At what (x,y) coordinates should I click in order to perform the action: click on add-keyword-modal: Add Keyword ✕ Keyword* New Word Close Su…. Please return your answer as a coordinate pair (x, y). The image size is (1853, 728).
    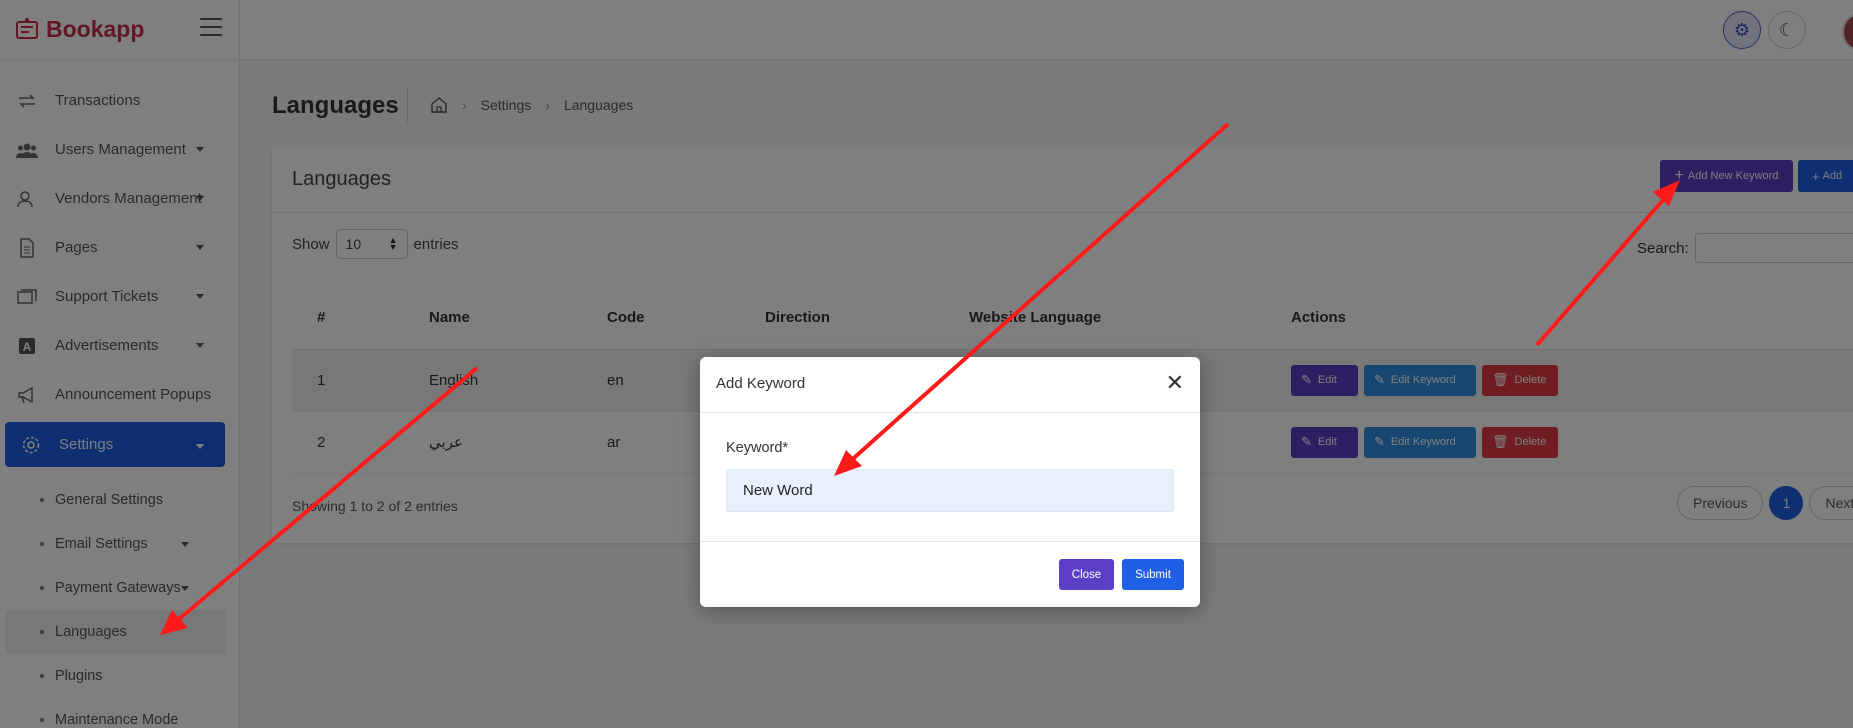
    Looking at the image, I should click on (950, 482).